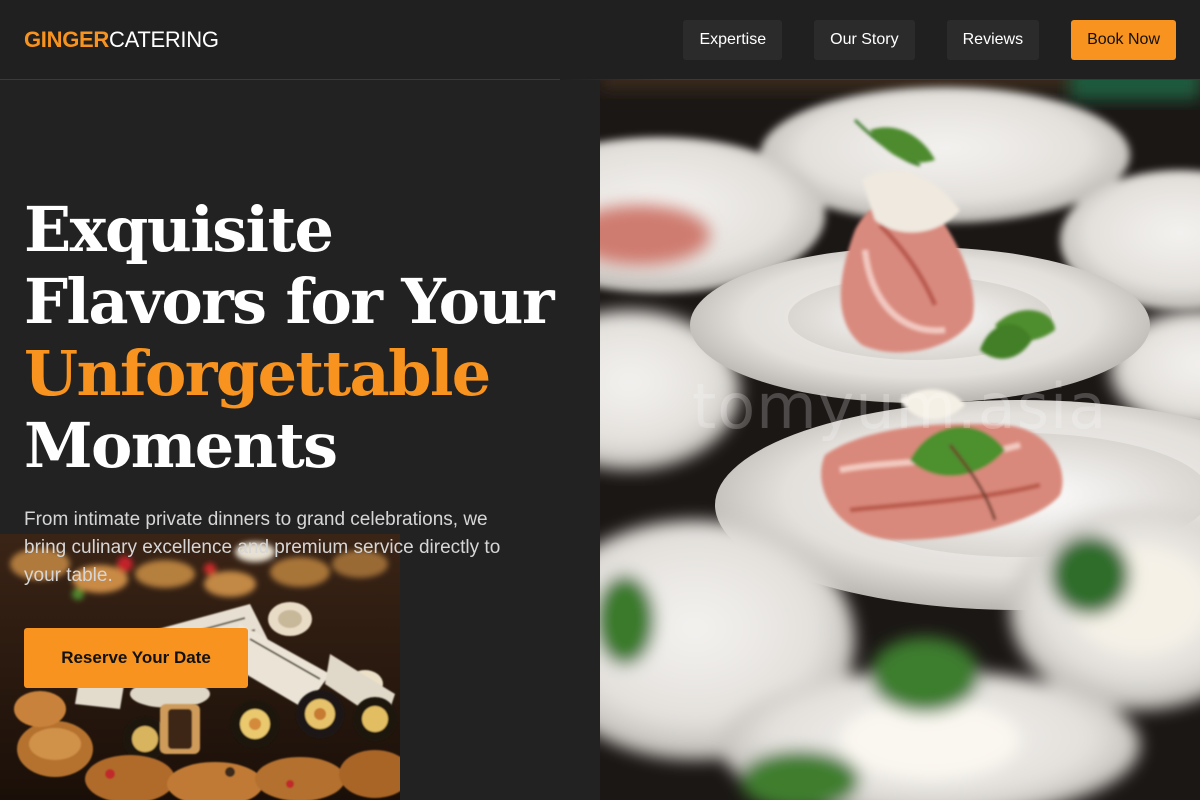  Describe the element at coordinates (900, 406) in the screenshot. I see `image-watermark: tomyum.asia` at that location.